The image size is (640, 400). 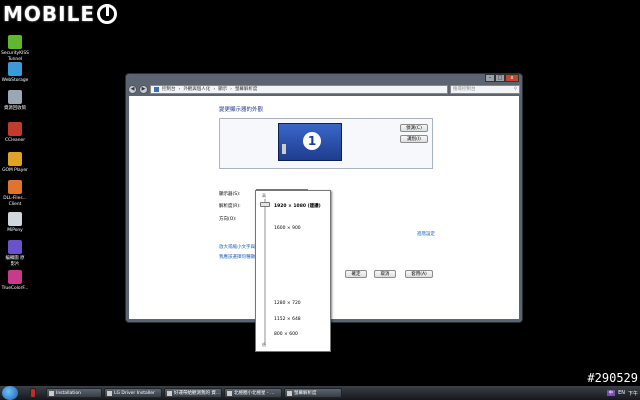 I want to click on desktop-icon-label: WebStorage, so click(x=15, y=80).